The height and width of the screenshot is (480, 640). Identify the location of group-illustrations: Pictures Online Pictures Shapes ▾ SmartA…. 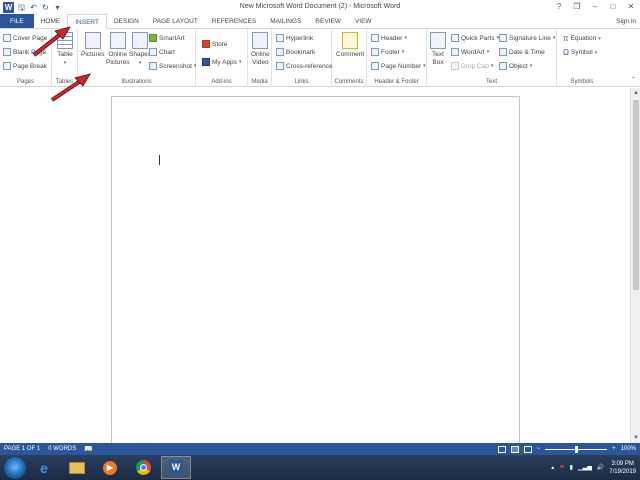
(137, 58).